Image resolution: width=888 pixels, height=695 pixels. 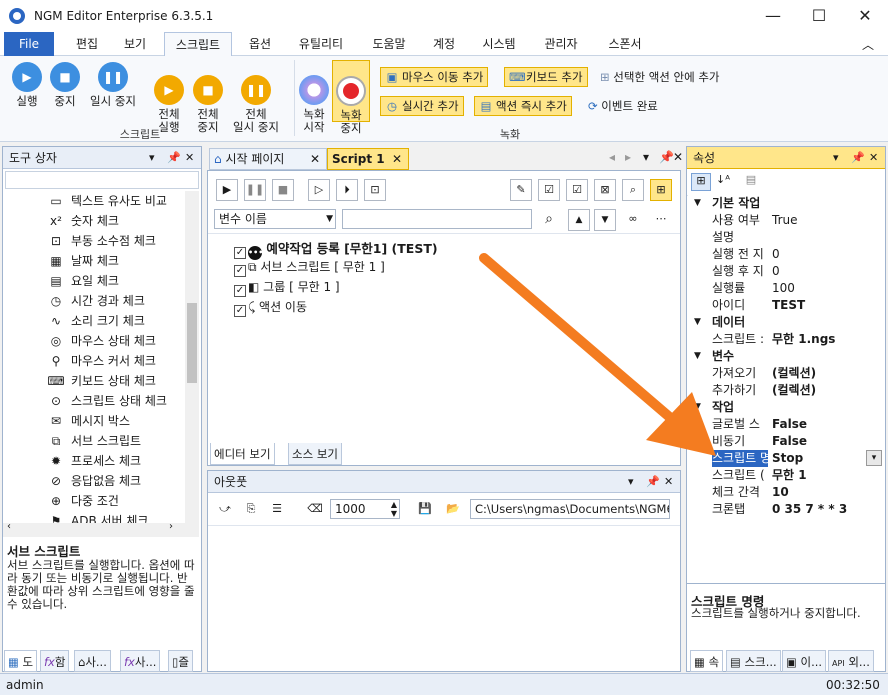 I want to click on toolbox-item: ▤ 요일 체크, so click(x=83, y=281).